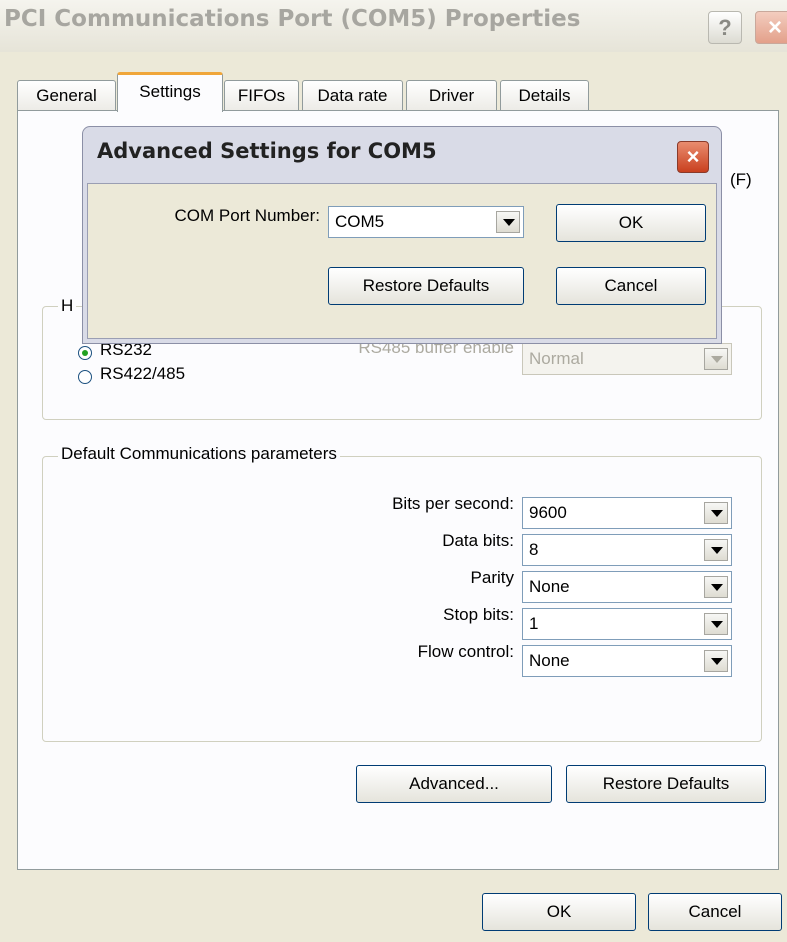 The height and width of the screenshot is (942, 787). Describe the element at coordinates (627, 661) in the screenshot. I see `flow-control-select: None` at that location.